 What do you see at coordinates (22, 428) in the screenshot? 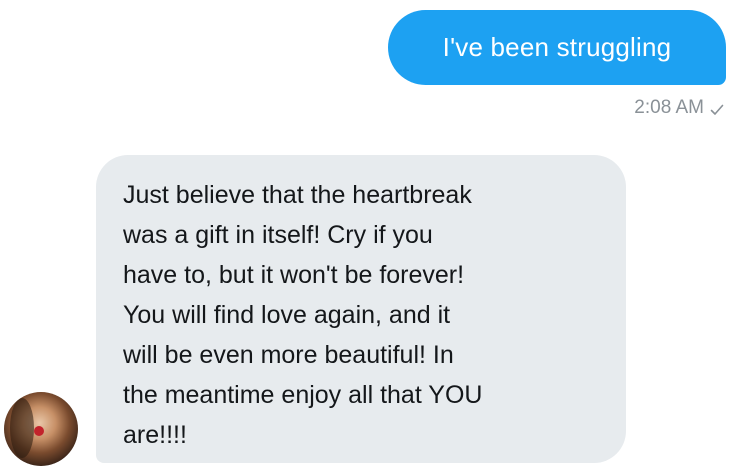
I see `avatar-hair-shape` at bounding box center [22, 428].